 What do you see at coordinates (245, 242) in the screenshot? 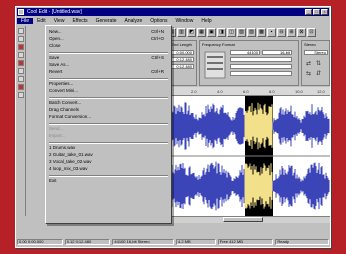
I see `status-field: Free 412 MB` at bounding box center [245, 242].